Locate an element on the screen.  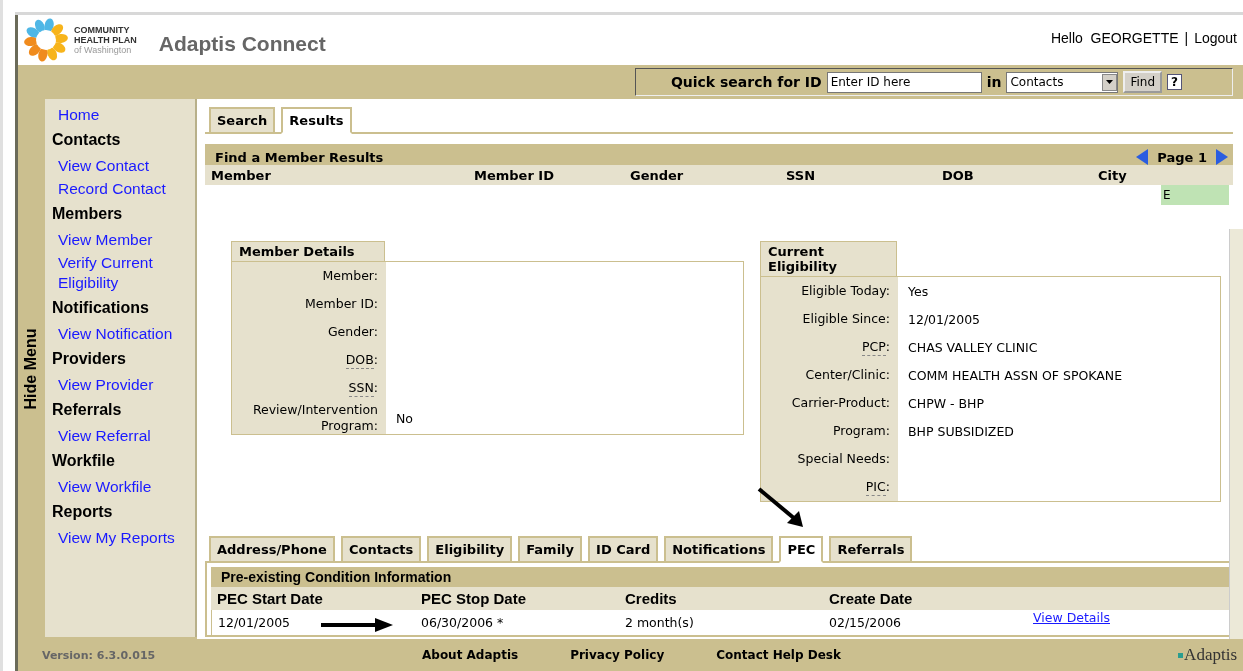
brand-logo: Adaptis is located at coordinates (1207, 655).